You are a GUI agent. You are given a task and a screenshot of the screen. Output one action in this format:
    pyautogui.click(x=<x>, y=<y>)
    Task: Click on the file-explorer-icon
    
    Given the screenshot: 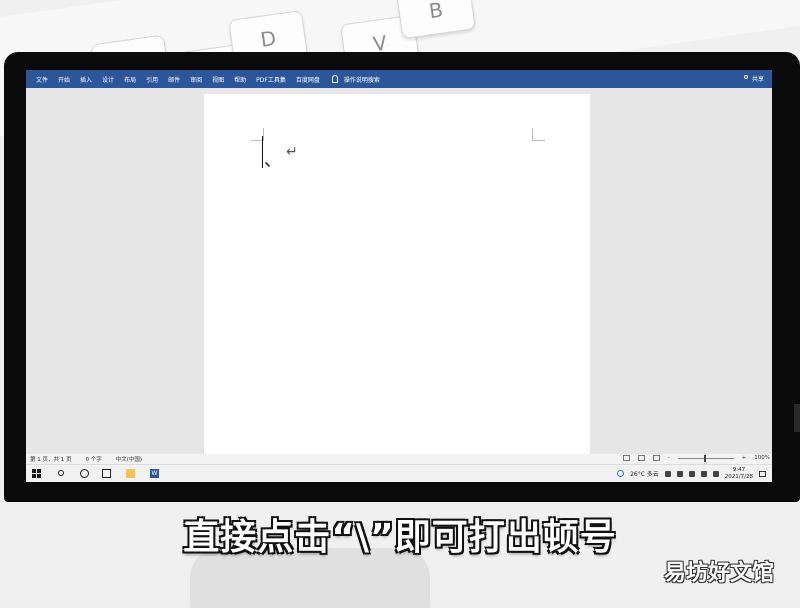 What is the action you would take?
    pyautogui.click(x=130, y=473)
    